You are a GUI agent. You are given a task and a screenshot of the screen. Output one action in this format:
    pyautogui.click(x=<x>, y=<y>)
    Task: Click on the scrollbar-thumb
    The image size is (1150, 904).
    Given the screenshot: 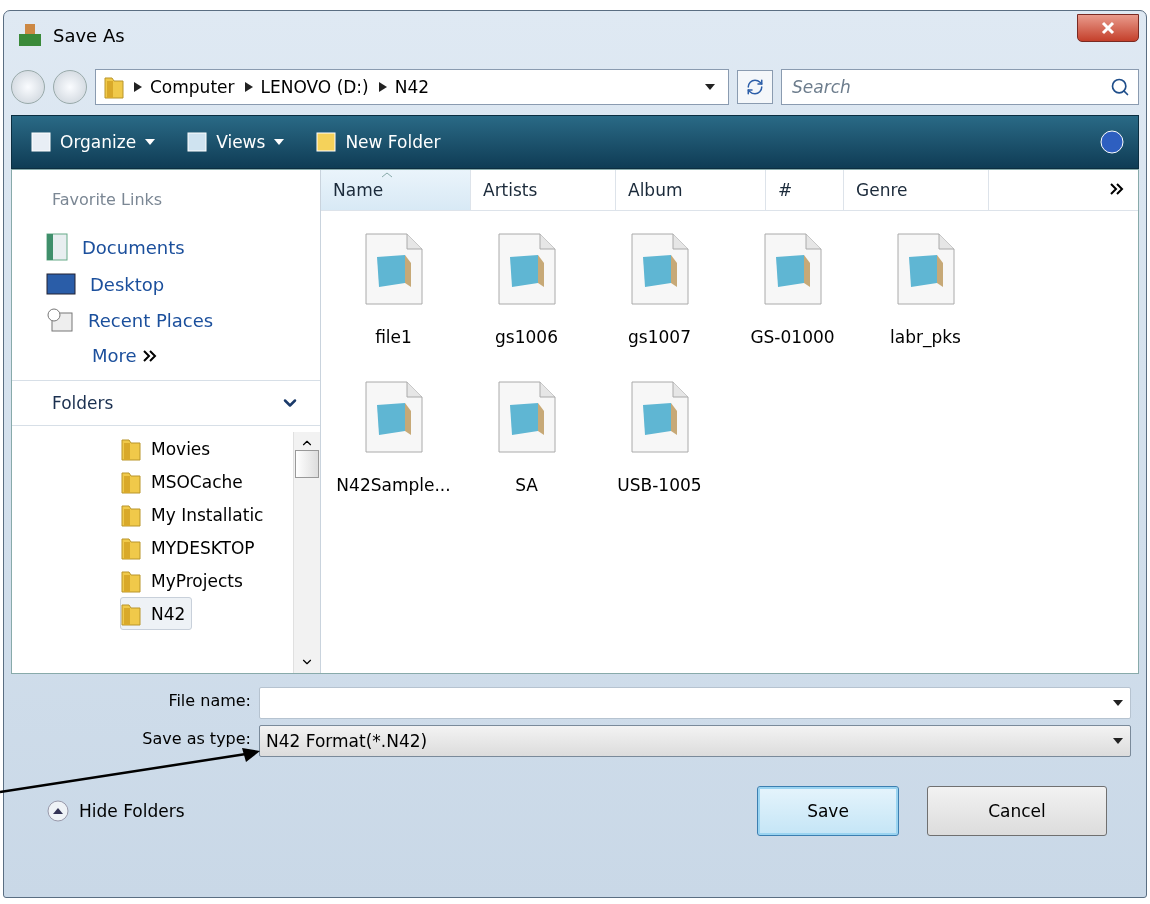 What is the action you would take?
    pyautogui.click(x=307, y=464)
    